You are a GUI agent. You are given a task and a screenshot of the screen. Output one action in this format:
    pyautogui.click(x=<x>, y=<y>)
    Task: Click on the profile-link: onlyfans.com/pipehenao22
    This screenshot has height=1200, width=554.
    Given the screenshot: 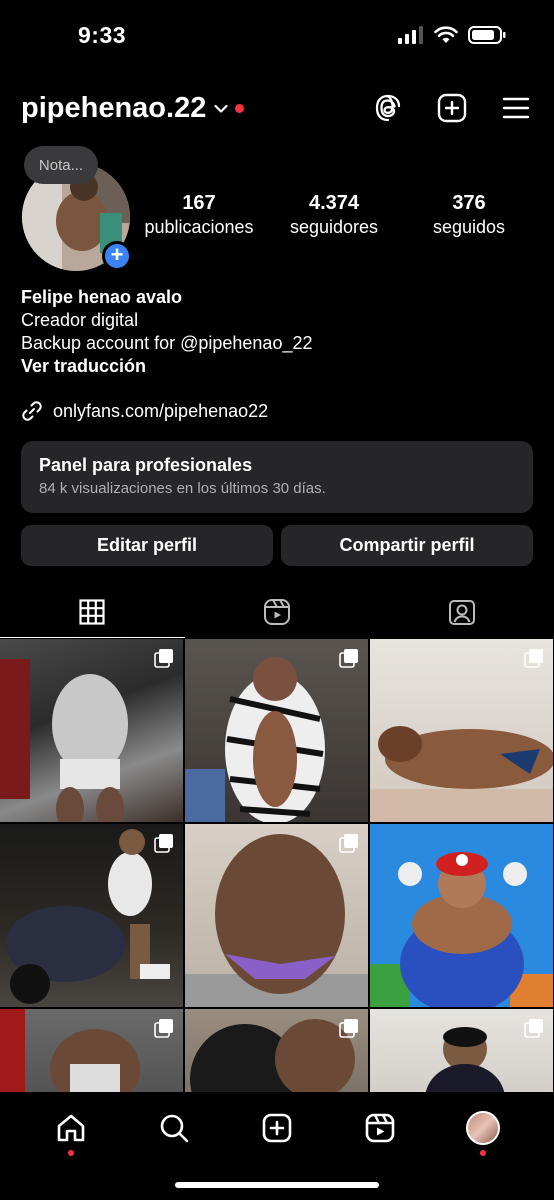 What is the action you would take?
    pyautogui.click(x=144, y=411)
    